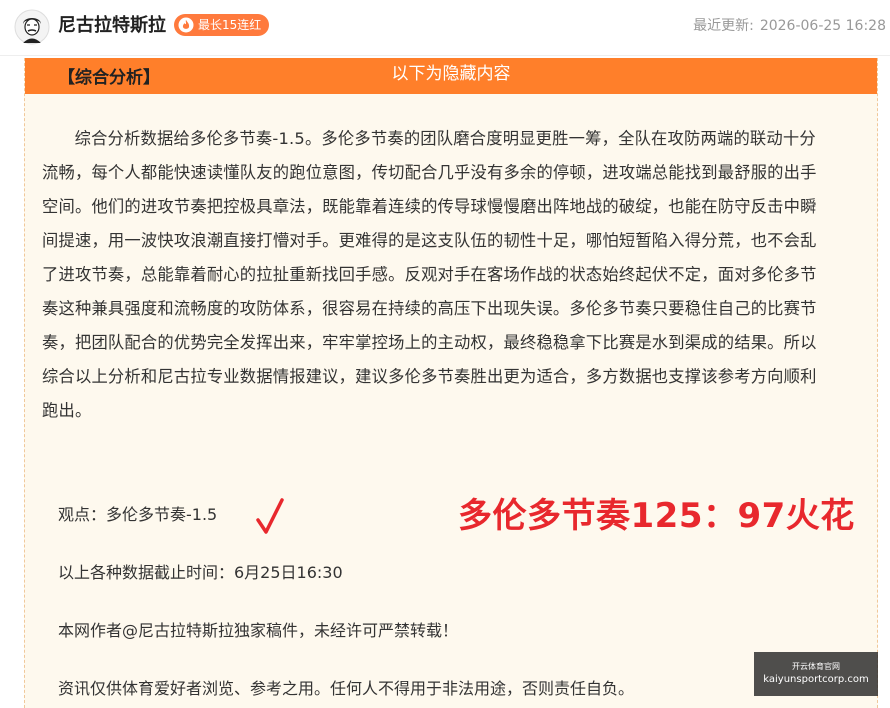  I want to click on section-title: 【综合分析】, so click(109, 78).